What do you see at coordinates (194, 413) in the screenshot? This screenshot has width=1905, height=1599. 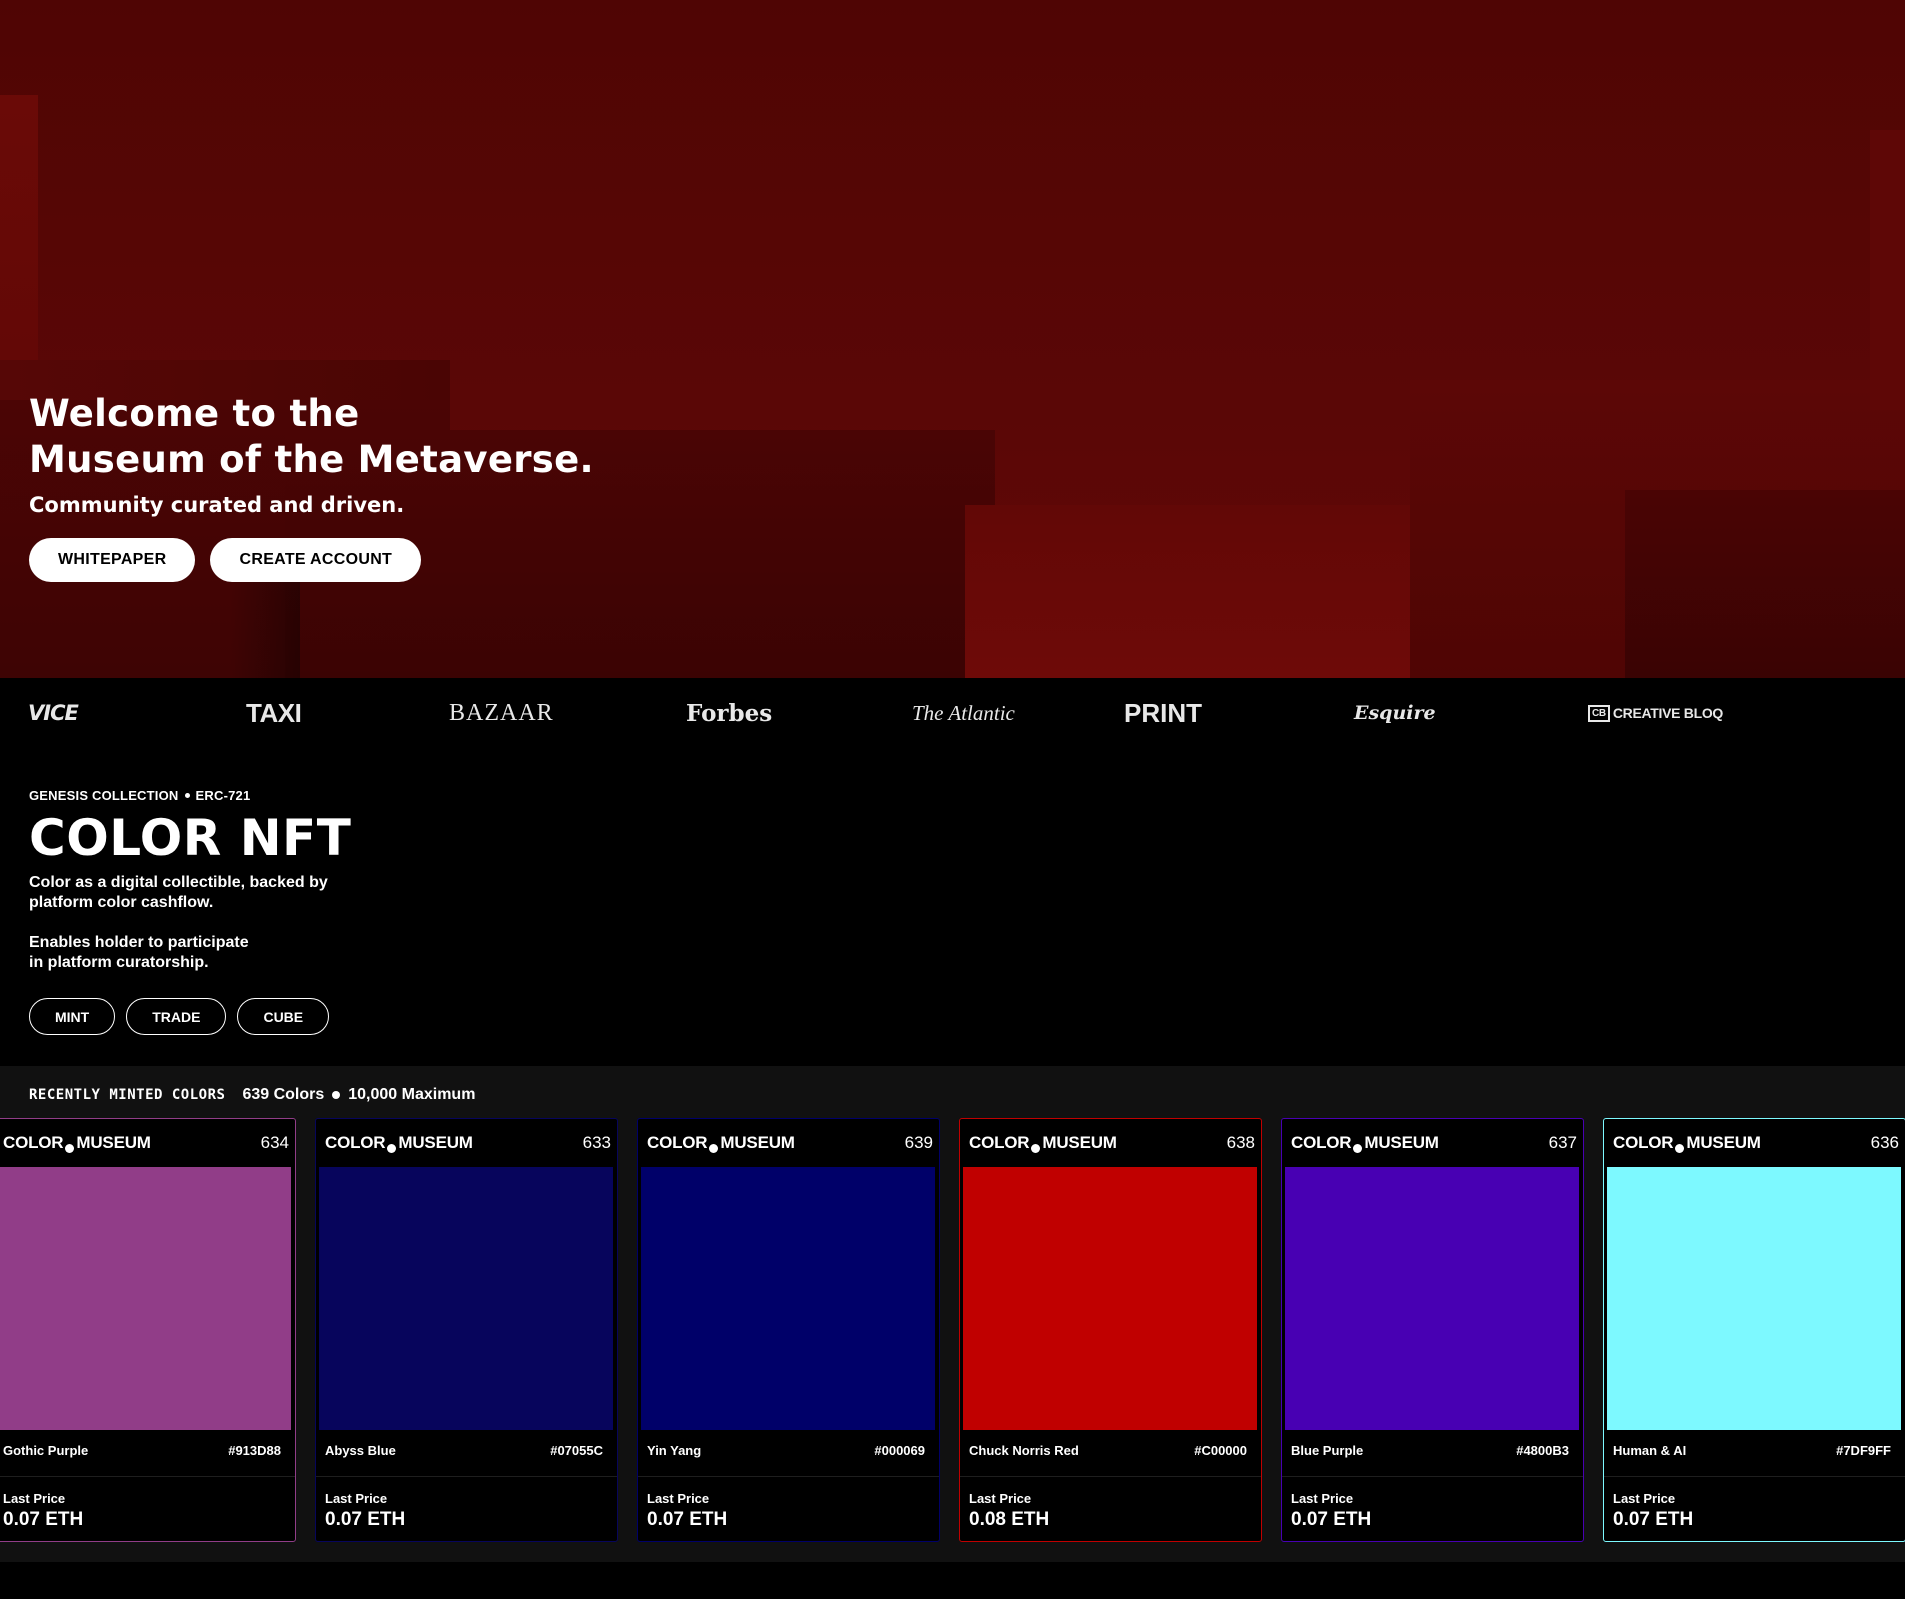 I see `hero-title-line: Welcome to the` at bounding box center [194, 413].